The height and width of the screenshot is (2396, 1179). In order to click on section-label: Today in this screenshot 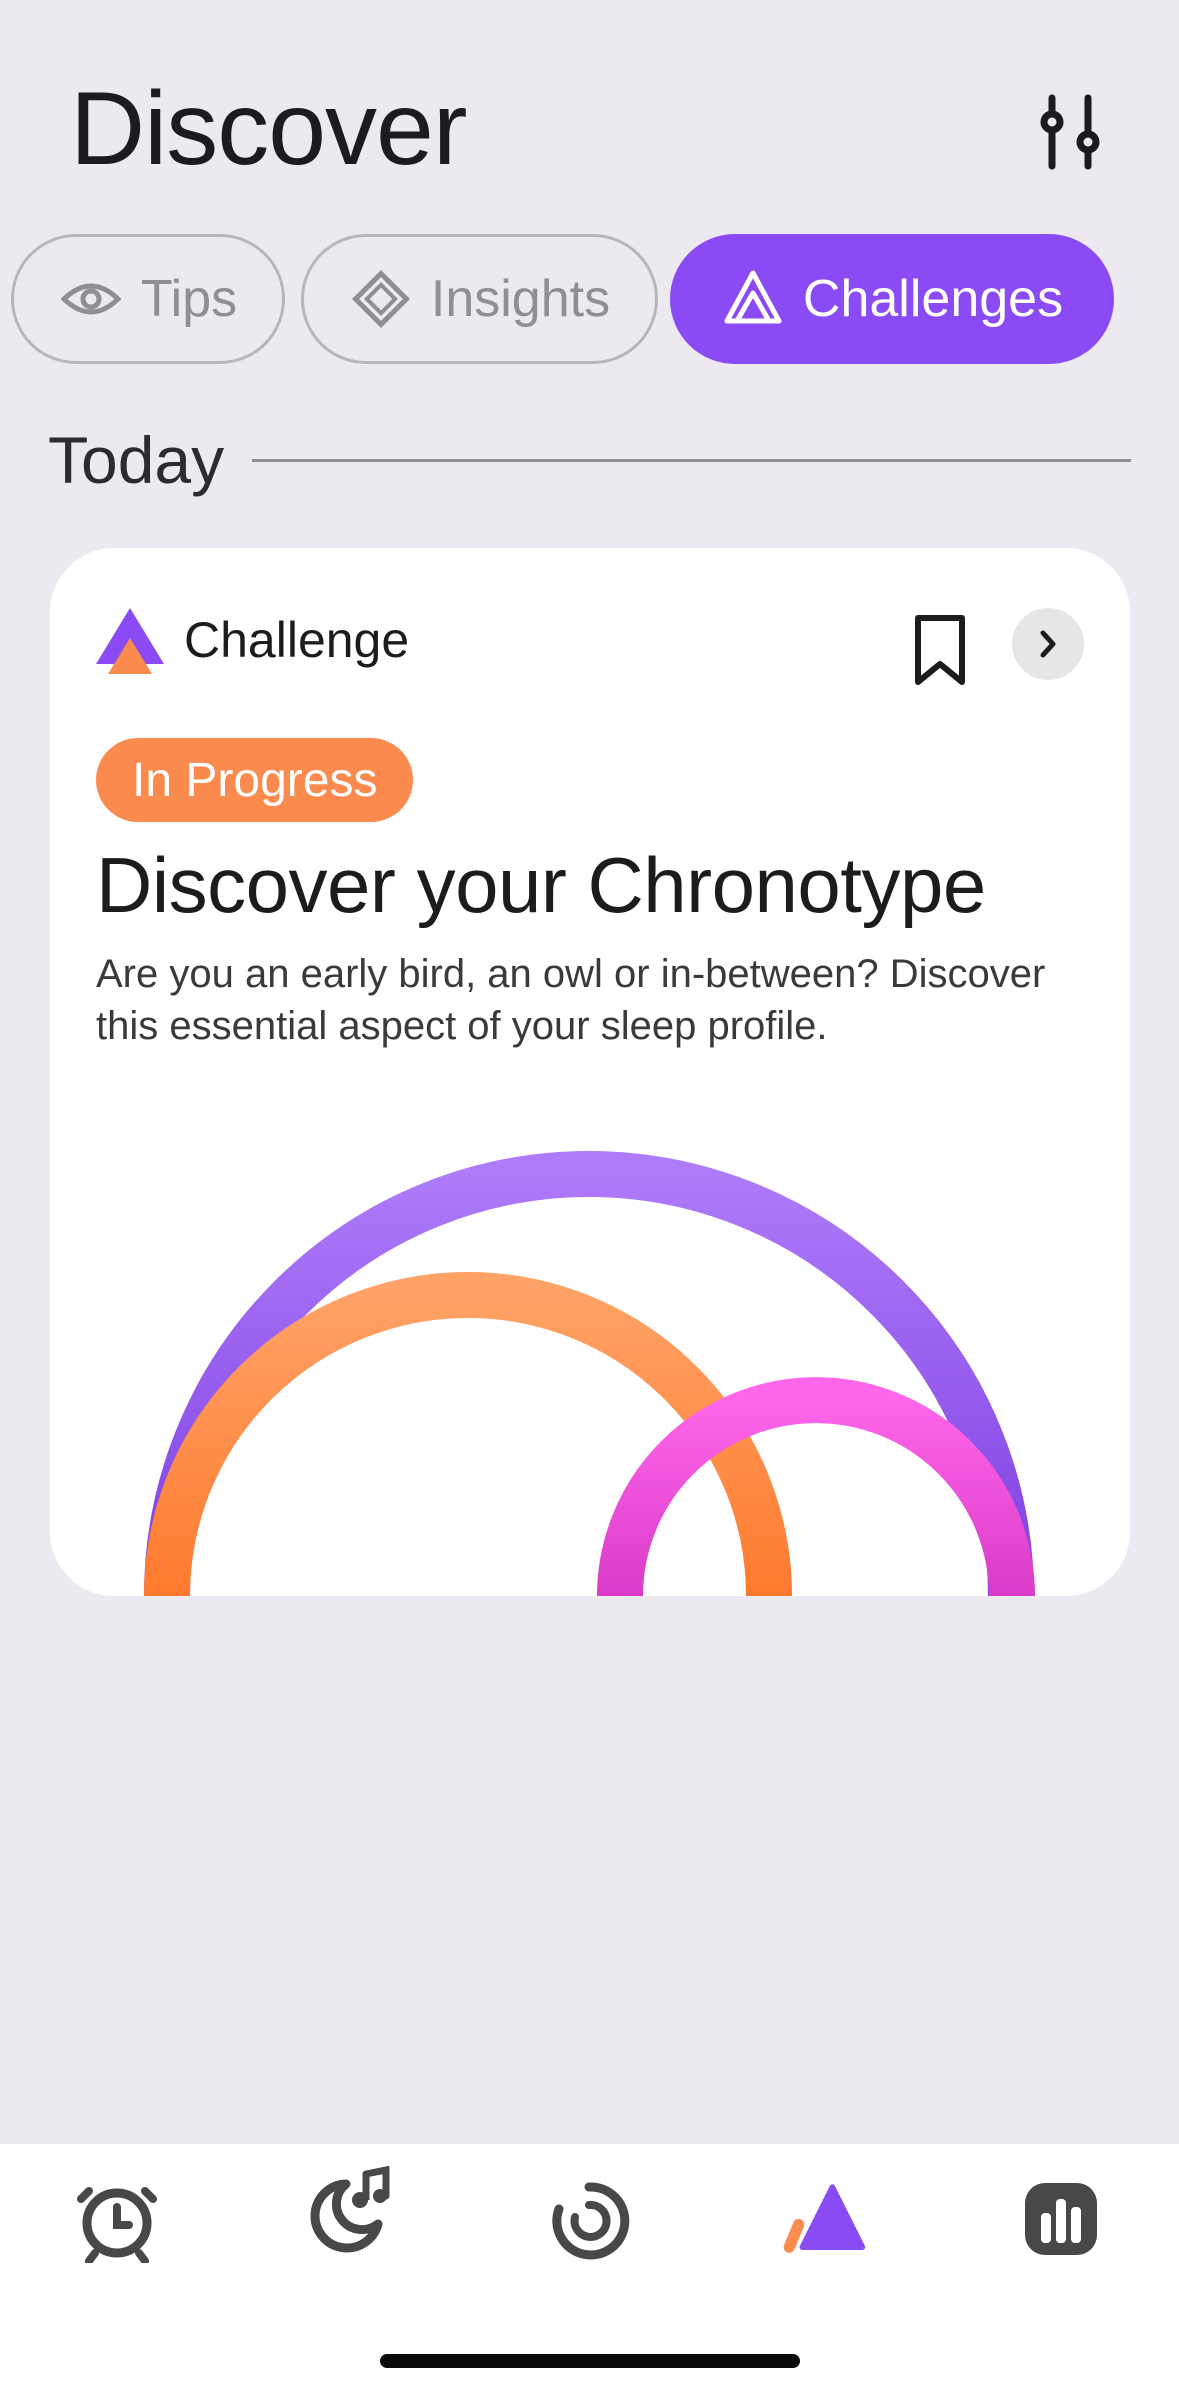, I will do `click(136, 460)`.